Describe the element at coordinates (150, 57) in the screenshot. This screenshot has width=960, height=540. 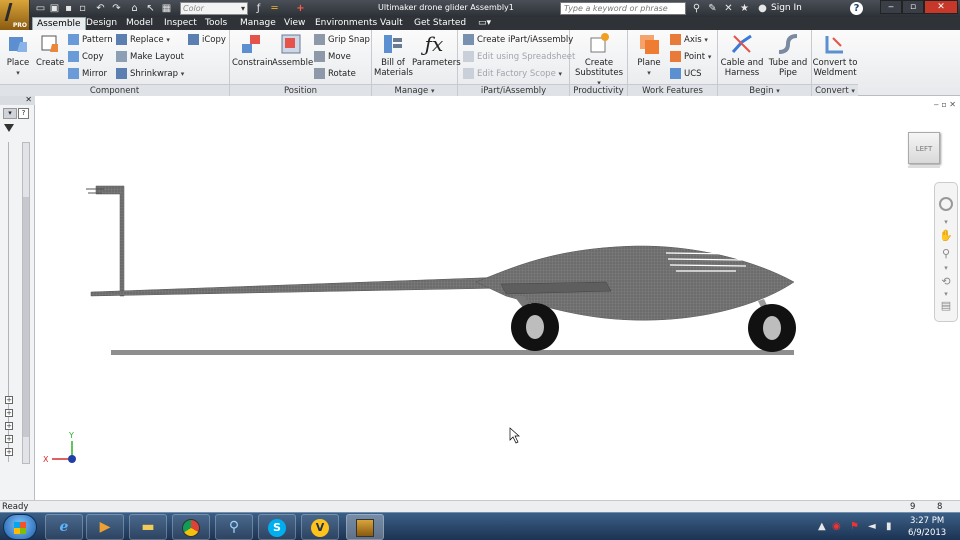
I see `make-layout-button: Make Layout` at that location.